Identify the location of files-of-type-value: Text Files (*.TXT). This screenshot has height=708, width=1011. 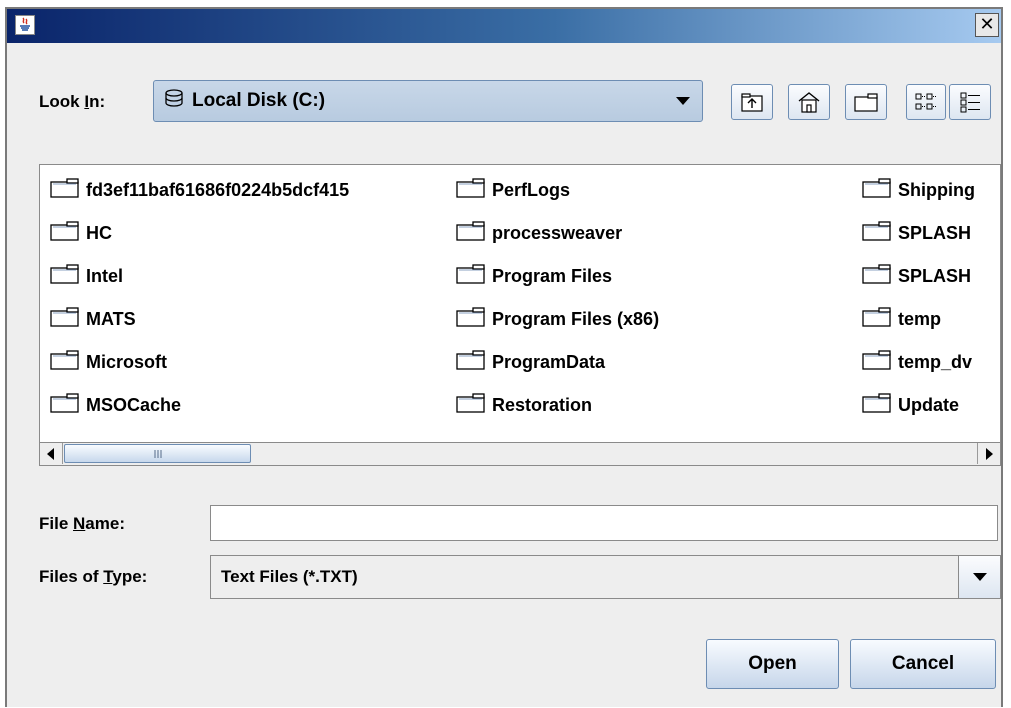
(289, 576).